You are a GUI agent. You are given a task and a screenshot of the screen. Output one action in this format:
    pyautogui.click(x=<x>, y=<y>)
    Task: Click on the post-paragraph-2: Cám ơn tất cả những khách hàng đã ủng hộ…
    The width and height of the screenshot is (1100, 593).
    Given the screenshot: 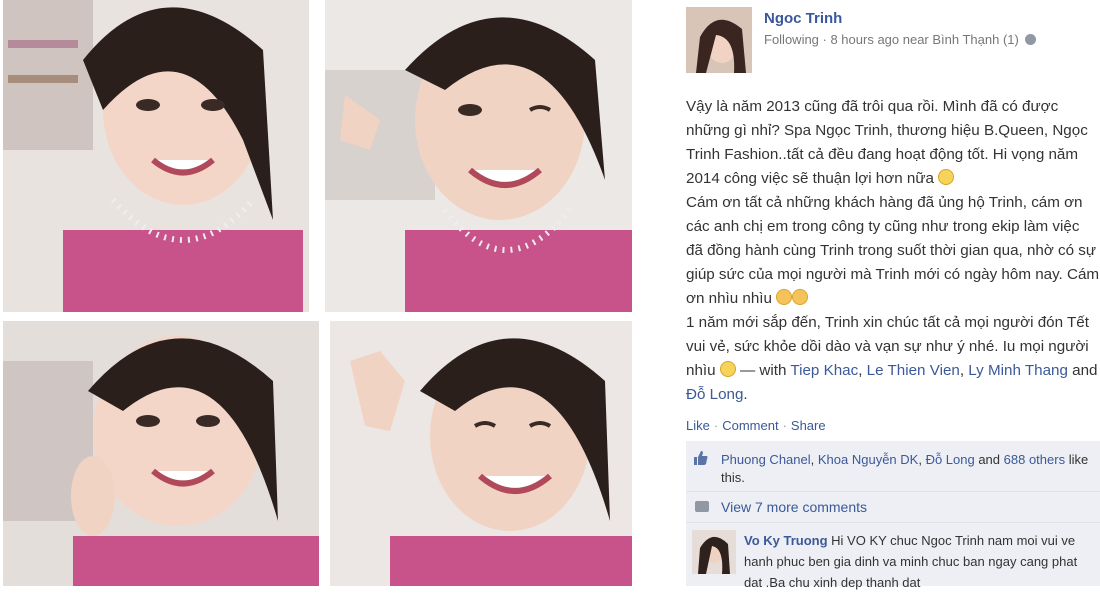 What is the action you would take?
    pyautogui.click(x=893, y=250)
    